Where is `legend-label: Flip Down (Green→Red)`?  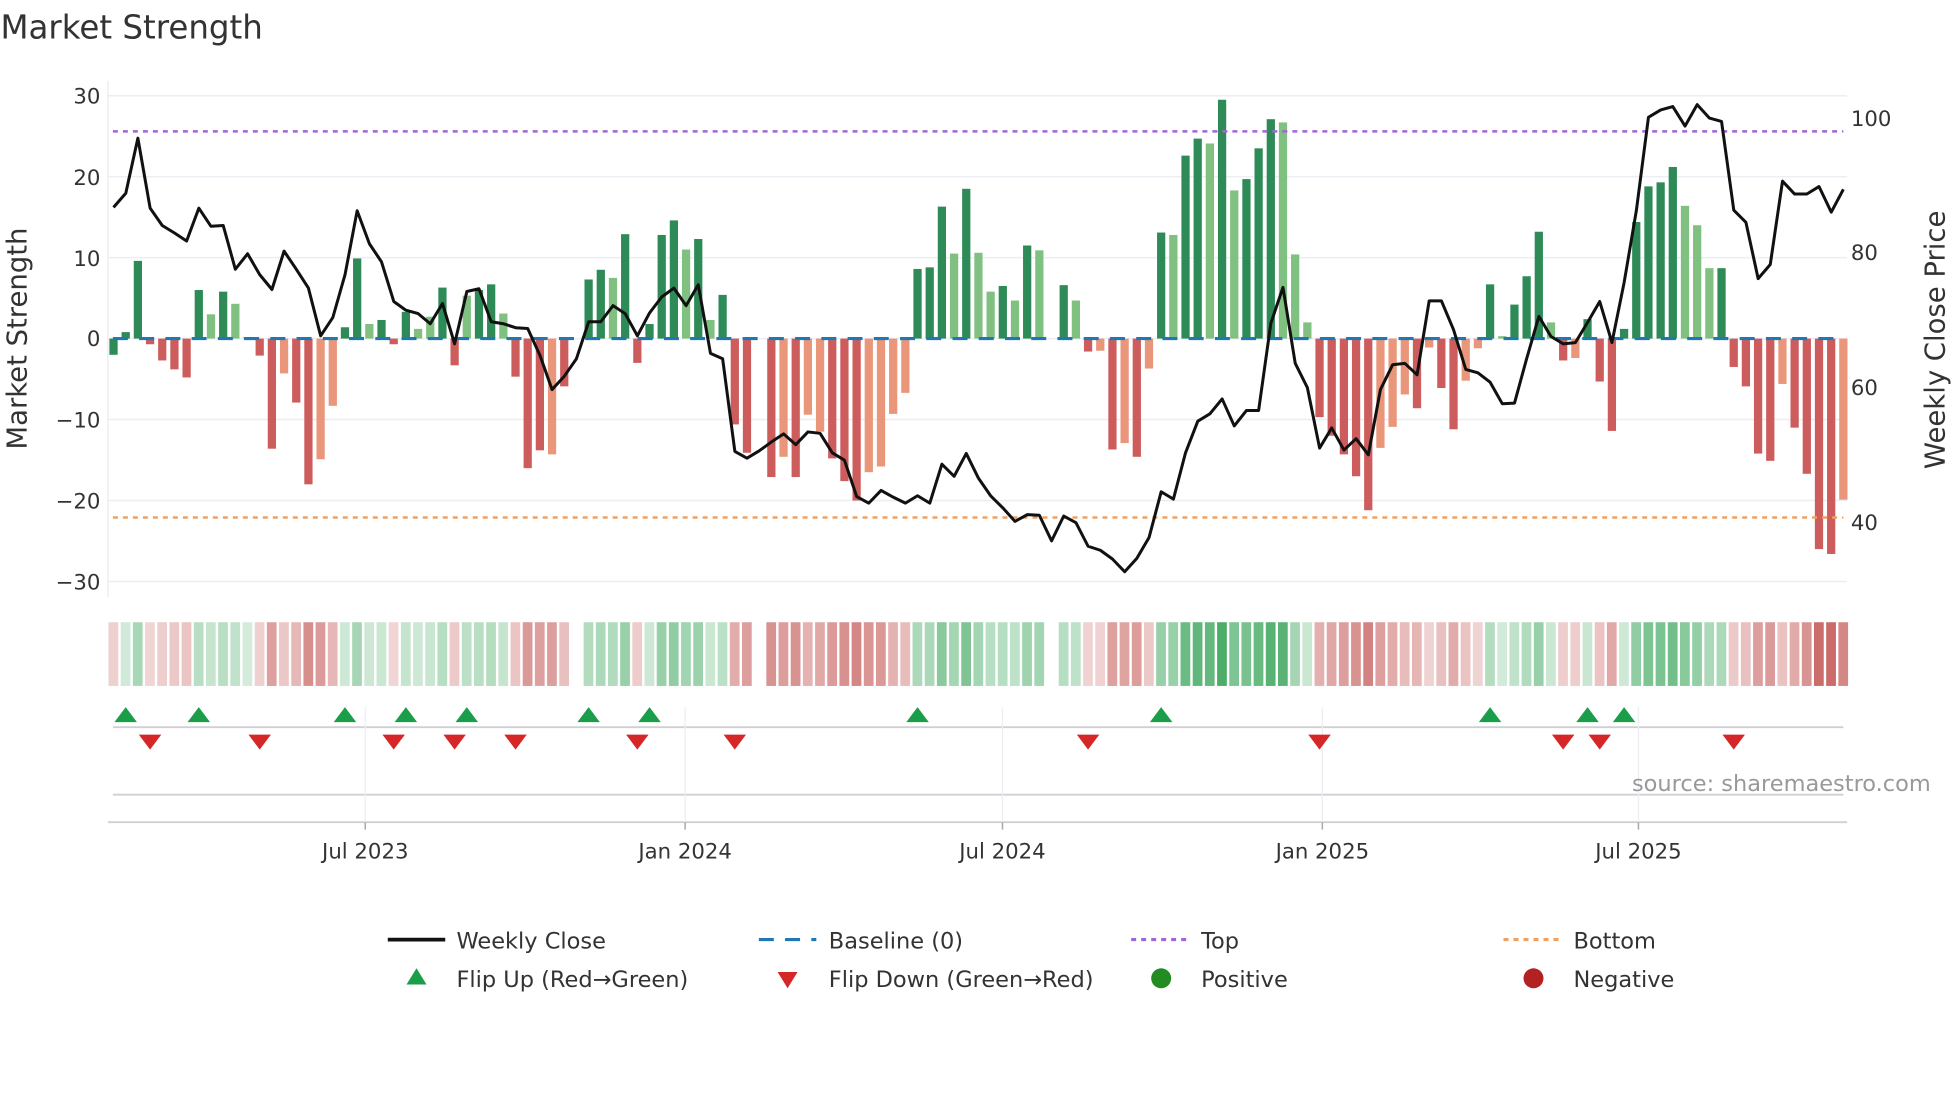
legend-label: Flip Down (Green→Red) is located at coordinates (961, 980).